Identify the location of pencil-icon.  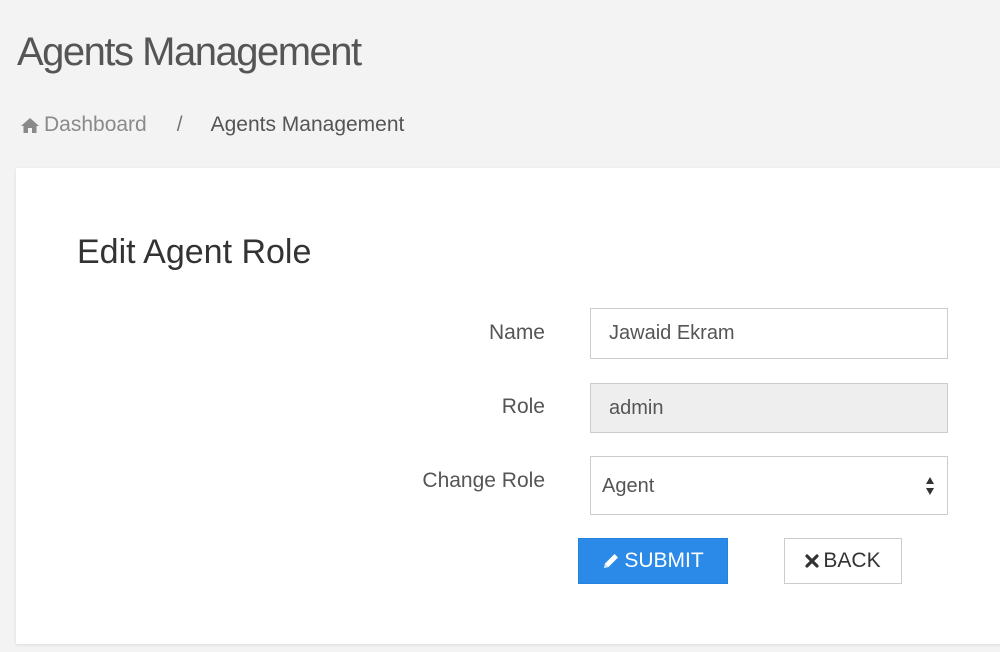
(611, 561).